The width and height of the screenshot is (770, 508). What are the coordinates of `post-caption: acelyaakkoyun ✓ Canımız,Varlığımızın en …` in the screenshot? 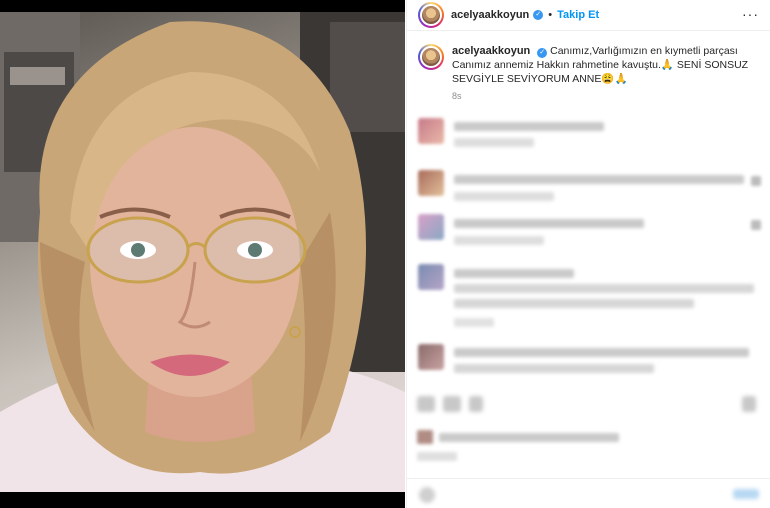 It's located at (590, 72).